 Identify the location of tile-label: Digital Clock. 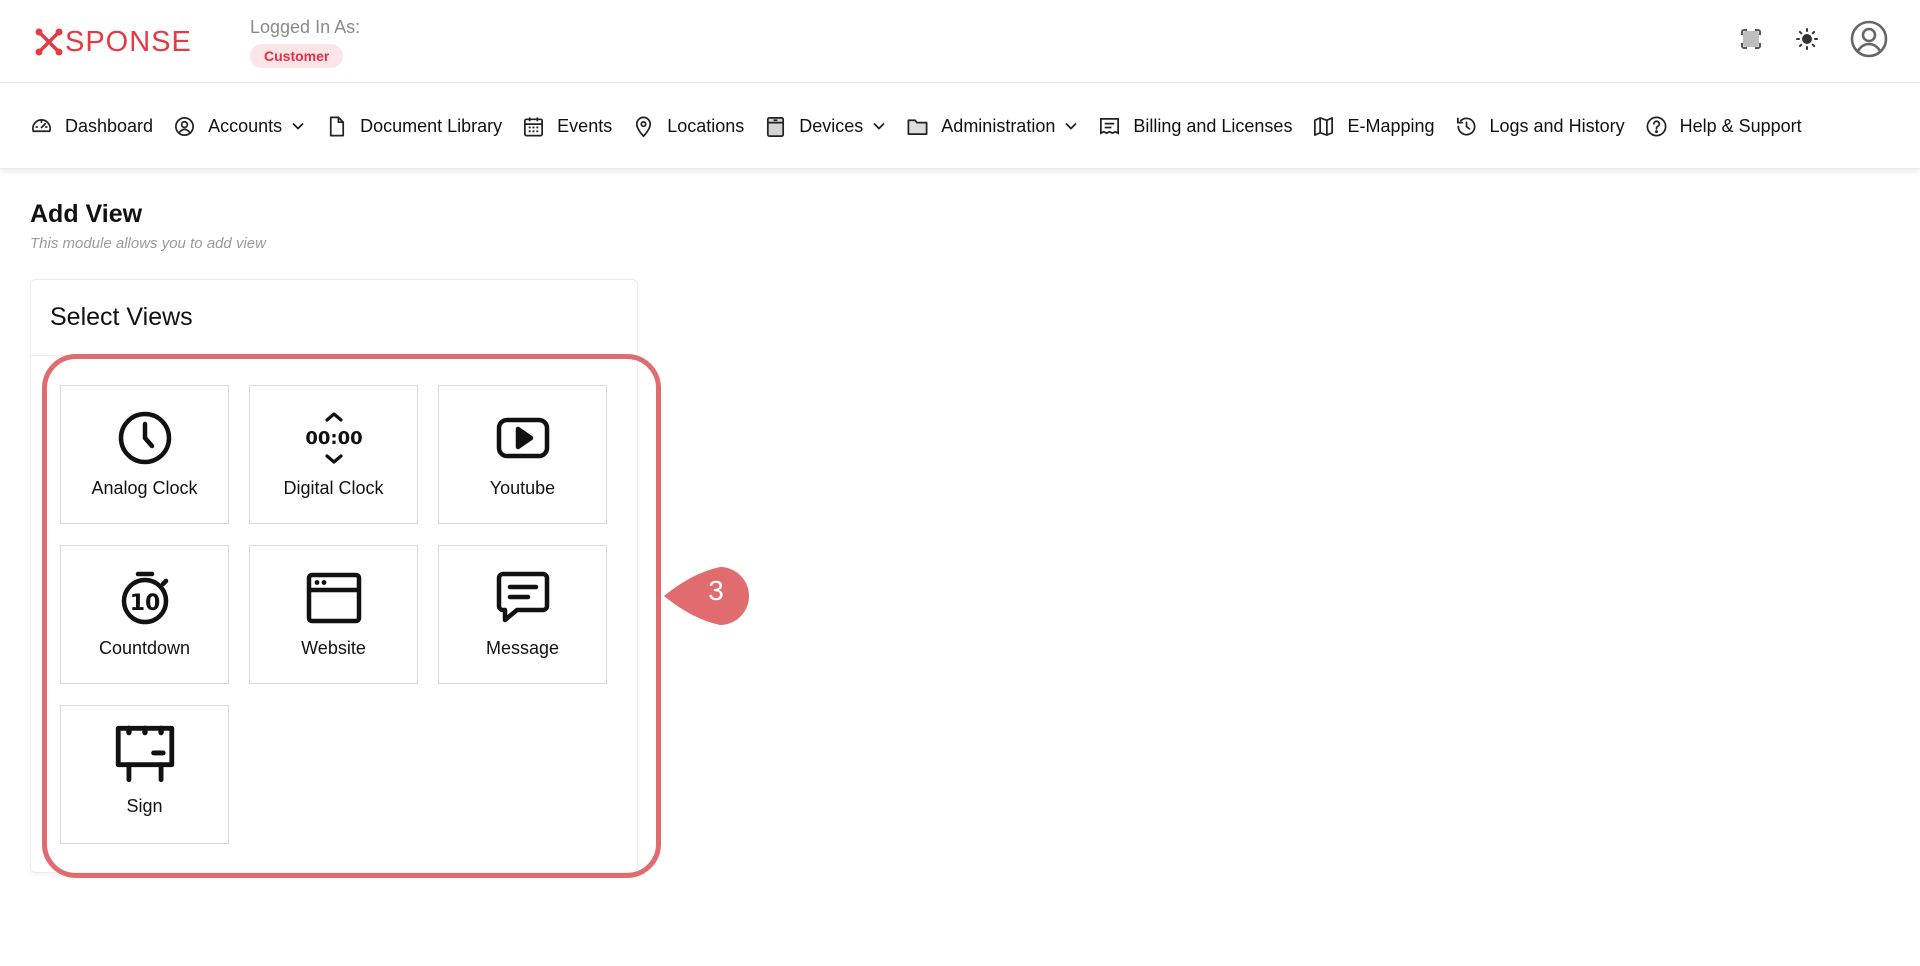
(333, 488).